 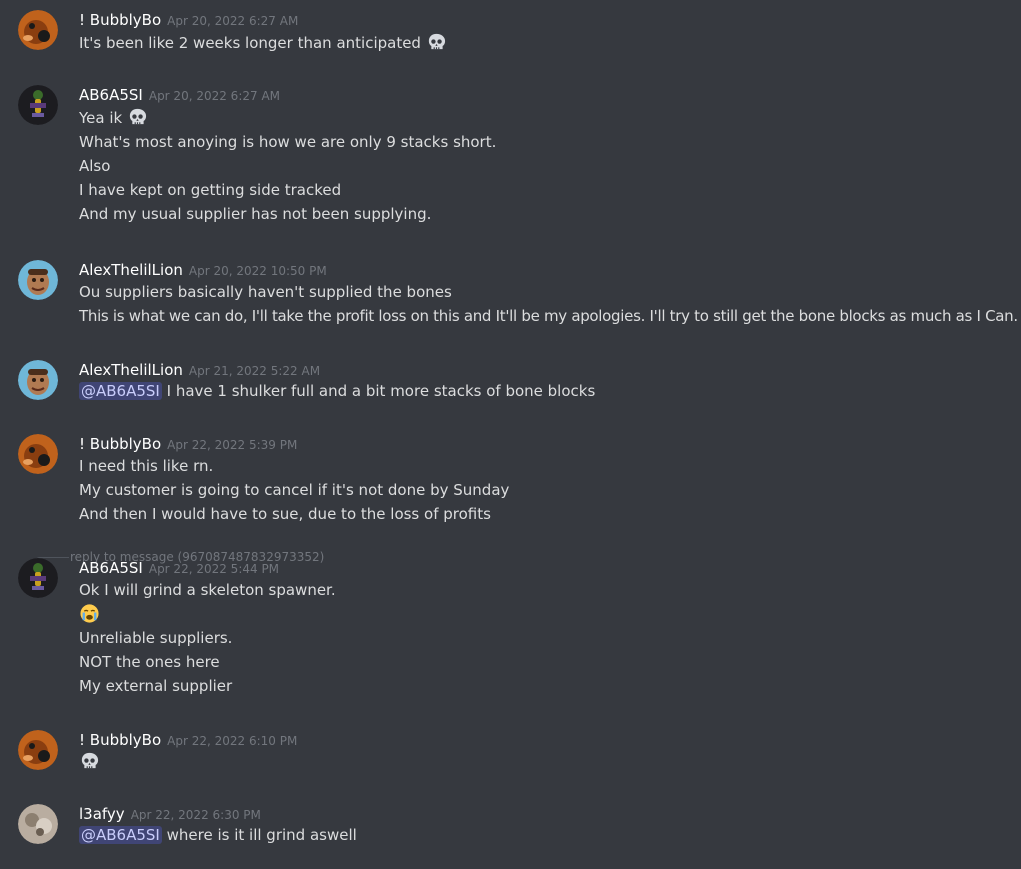 I want to click on message-line: I need this like rn., so click(x=146, y=466).